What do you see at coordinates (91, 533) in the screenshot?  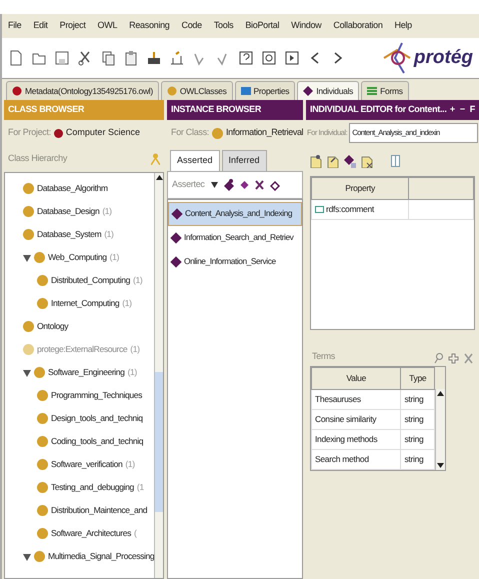 I see `class-name: Software_Architectures` at bounding box center [91, 533].